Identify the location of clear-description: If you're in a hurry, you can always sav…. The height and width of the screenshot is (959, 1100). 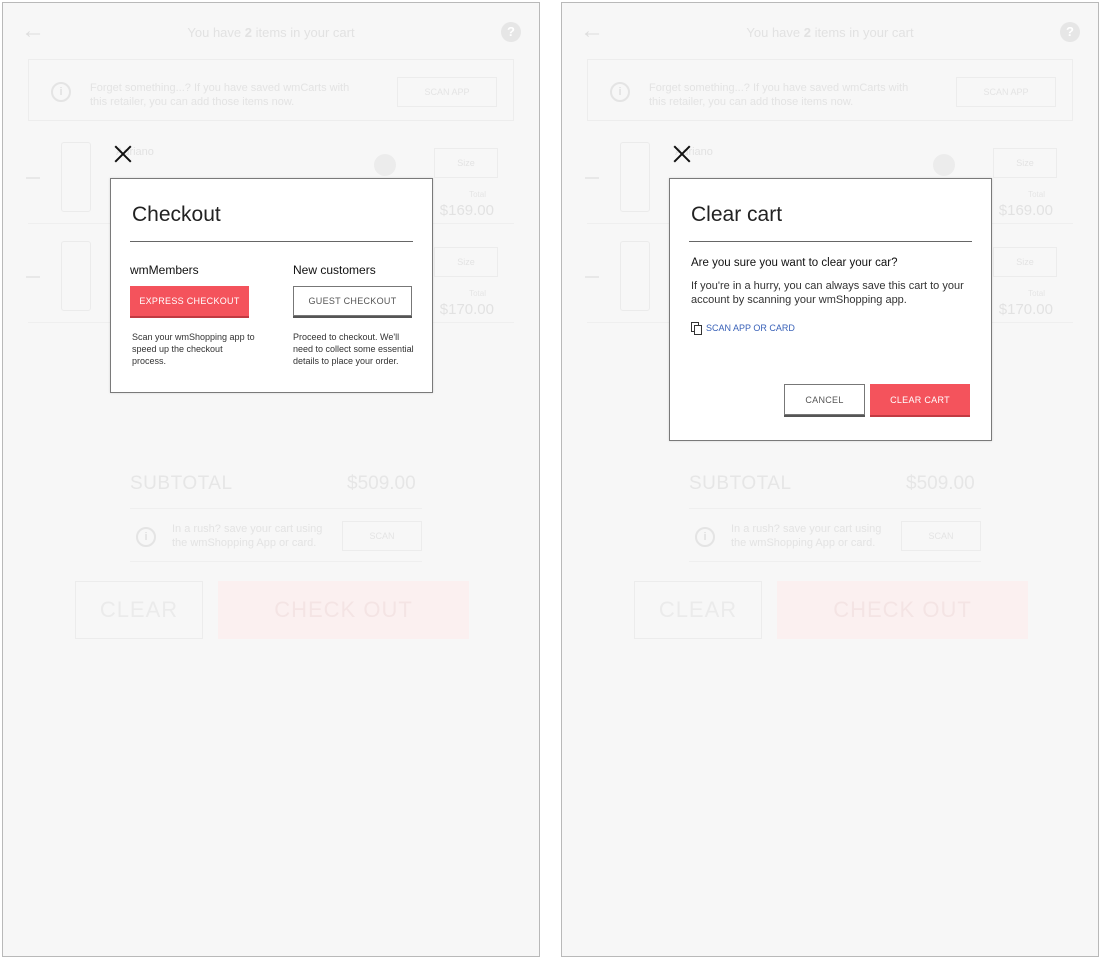
(827, 293).